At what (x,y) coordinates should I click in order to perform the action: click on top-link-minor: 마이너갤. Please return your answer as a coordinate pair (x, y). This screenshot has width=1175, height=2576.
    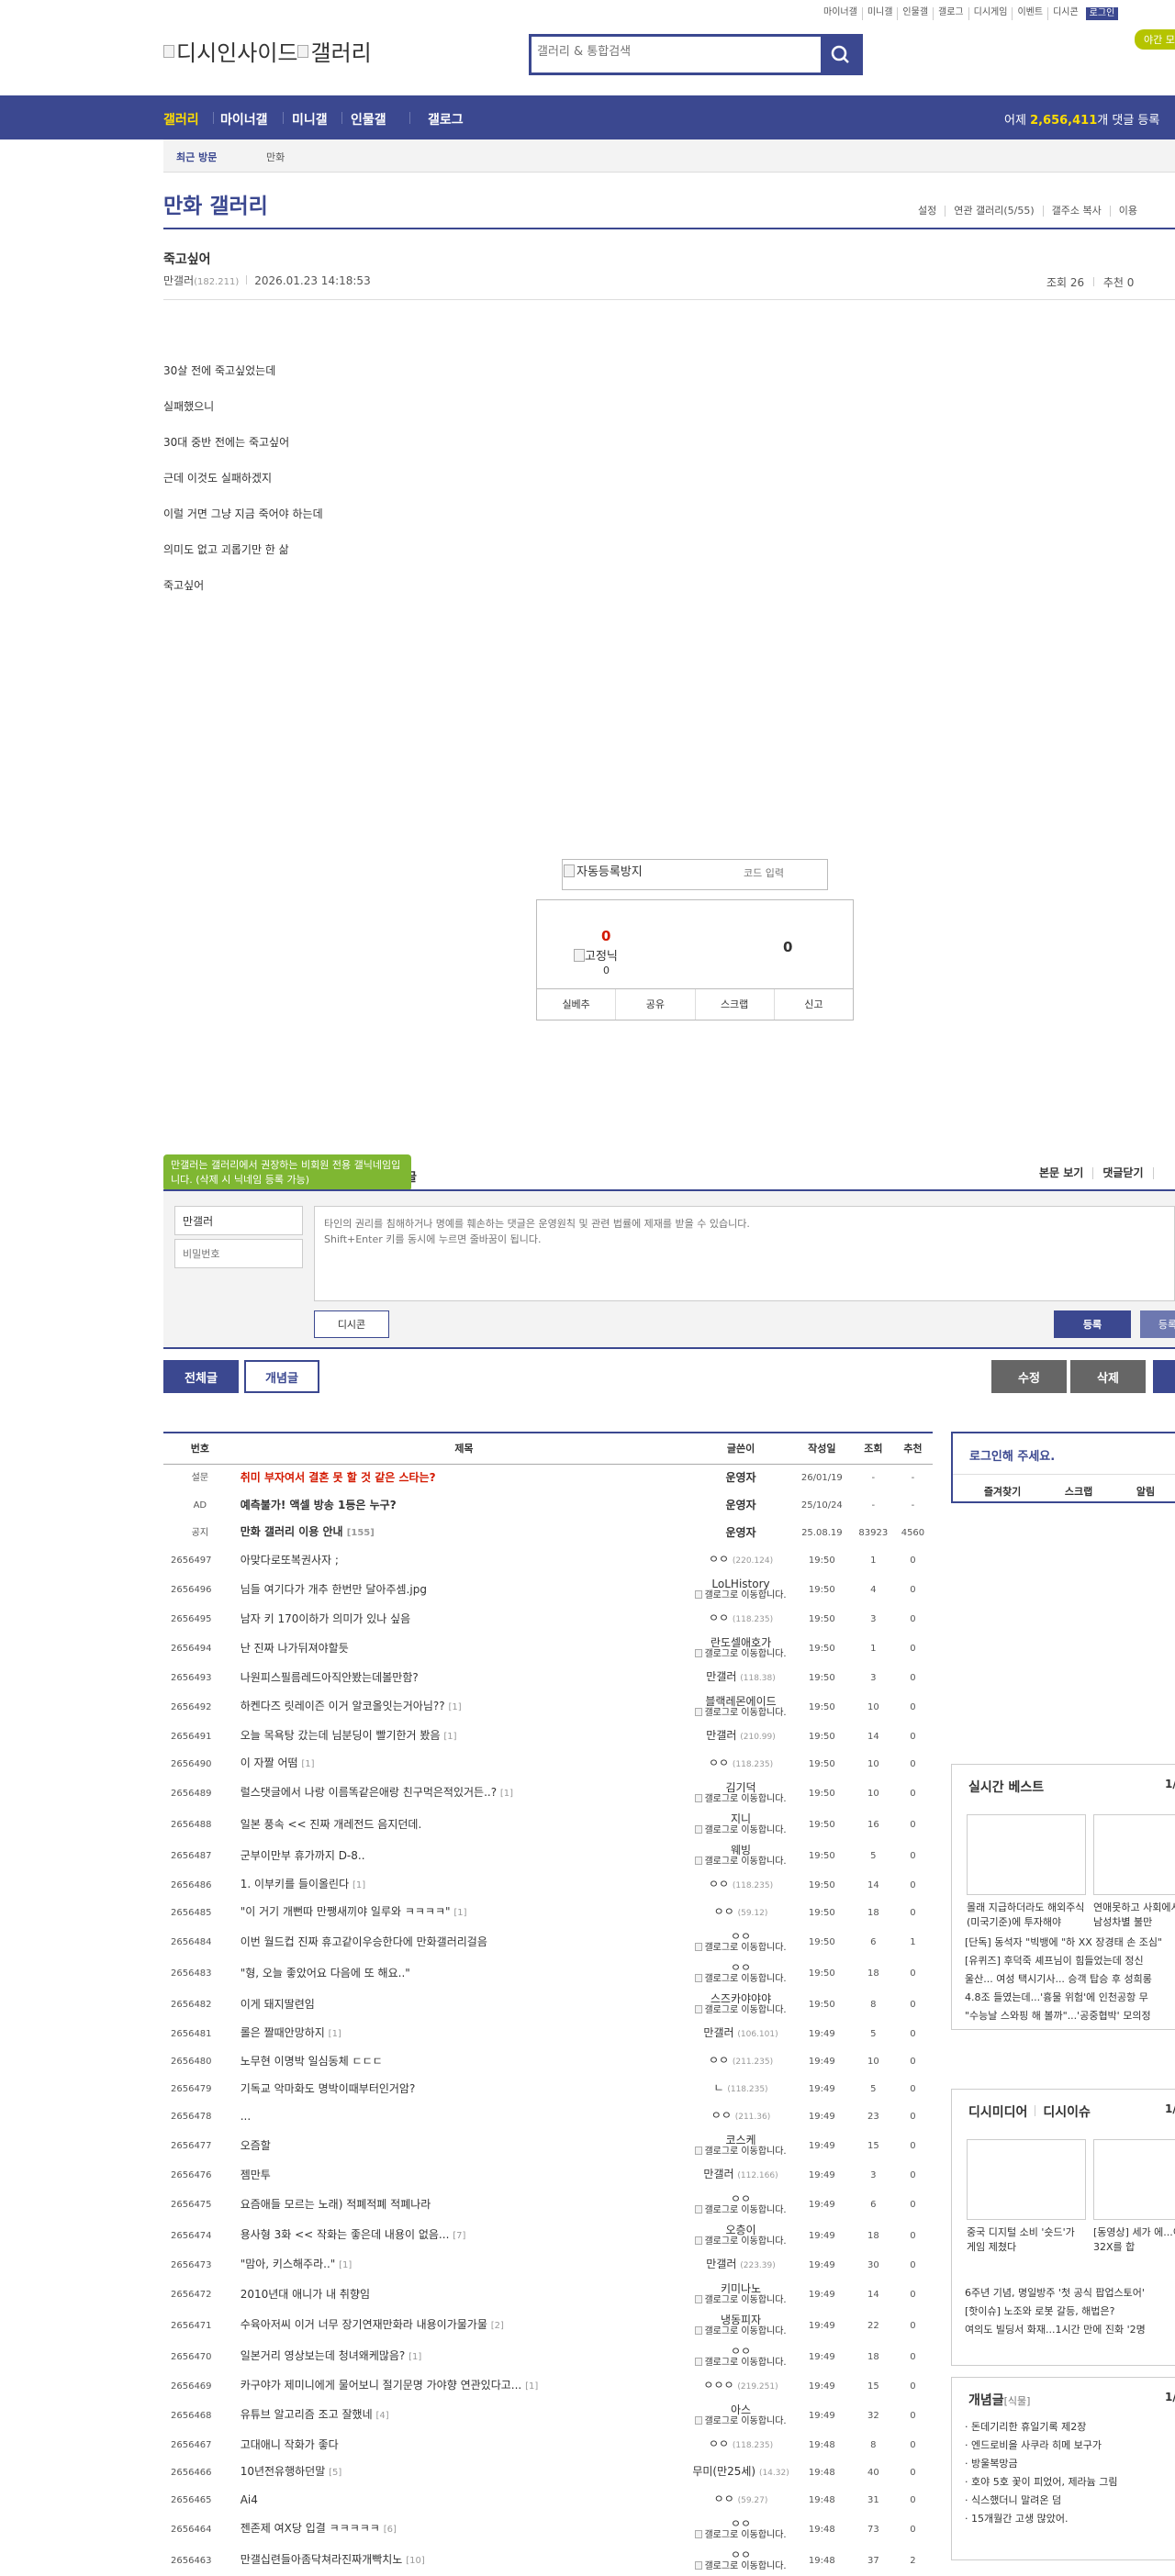
    Looking at the image, I should click on (840, 13).